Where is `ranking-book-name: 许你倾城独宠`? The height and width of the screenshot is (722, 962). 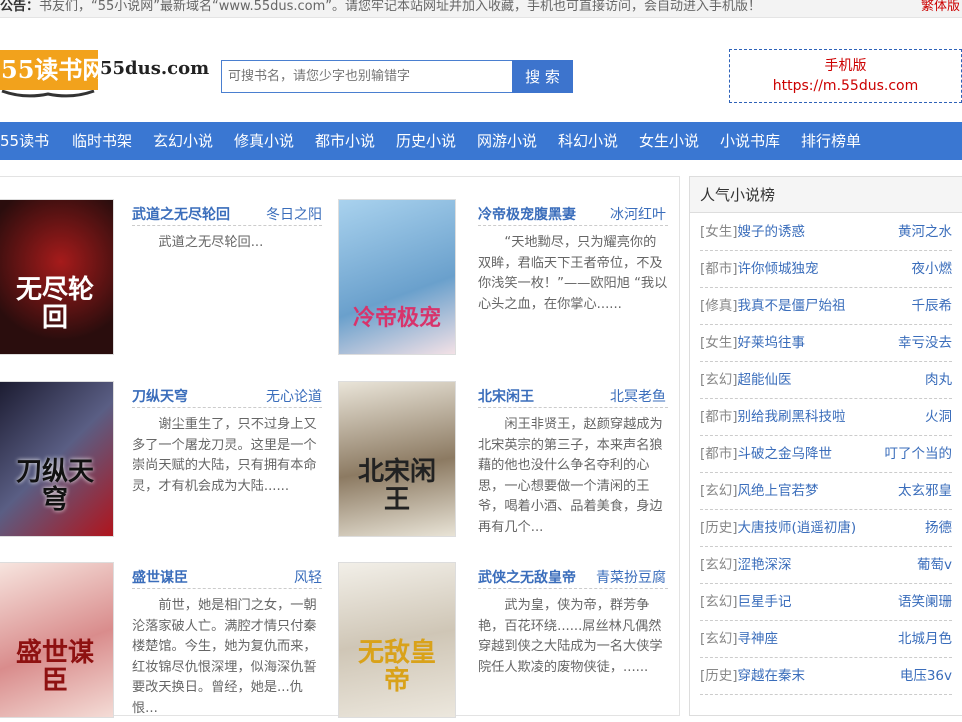
ranking-book-name: 许你倾城独宠 is located at coordinates (778, 269).